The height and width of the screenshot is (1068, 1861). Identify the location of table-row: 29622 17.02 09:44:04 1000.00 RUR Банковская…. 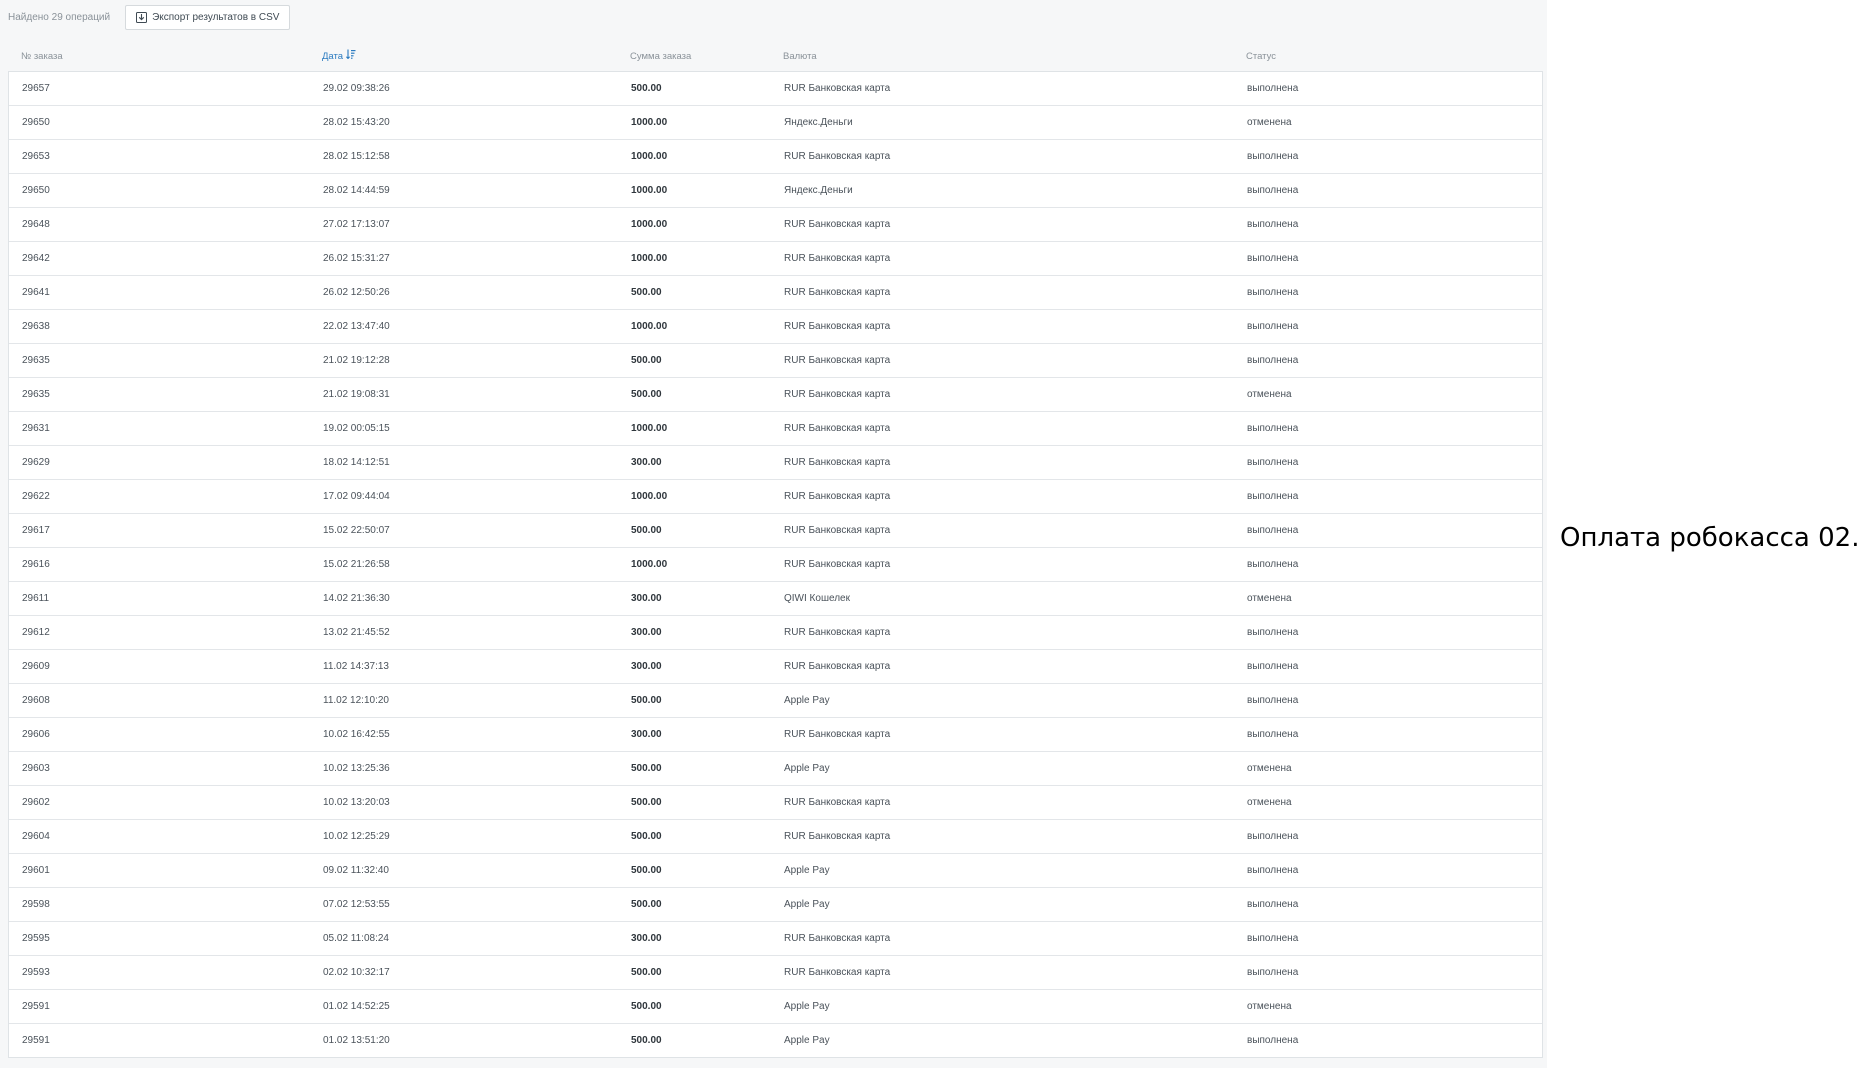
(775, 497).